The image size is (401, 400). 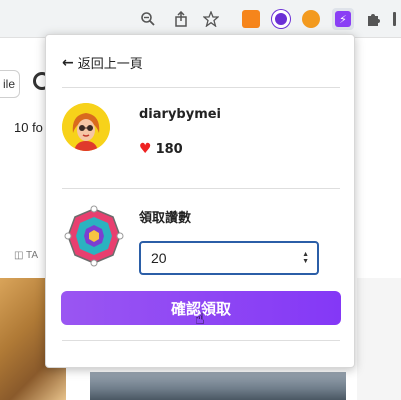 I want to click on username: diarybymei, so click(x=180, y=114).